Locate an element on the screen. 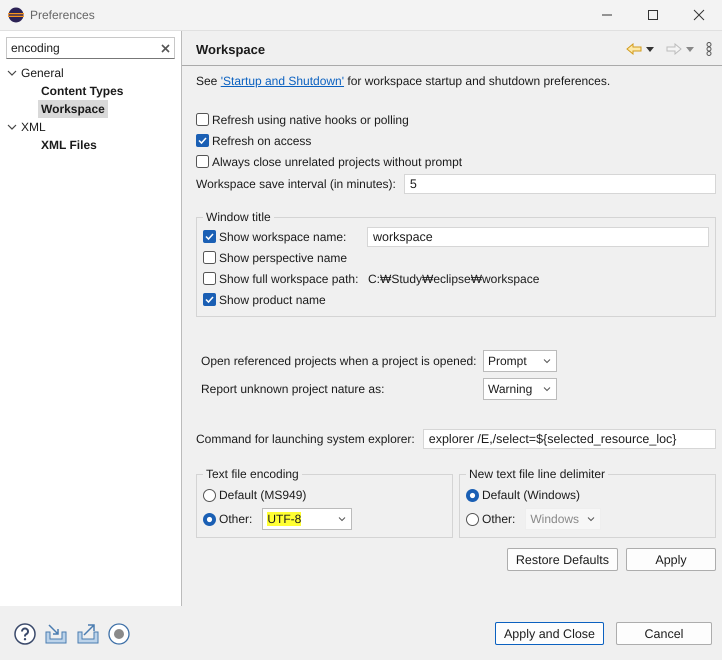 The width and height of the screenshot is (722, 660). help-icon is located at coordinates (25, 633).